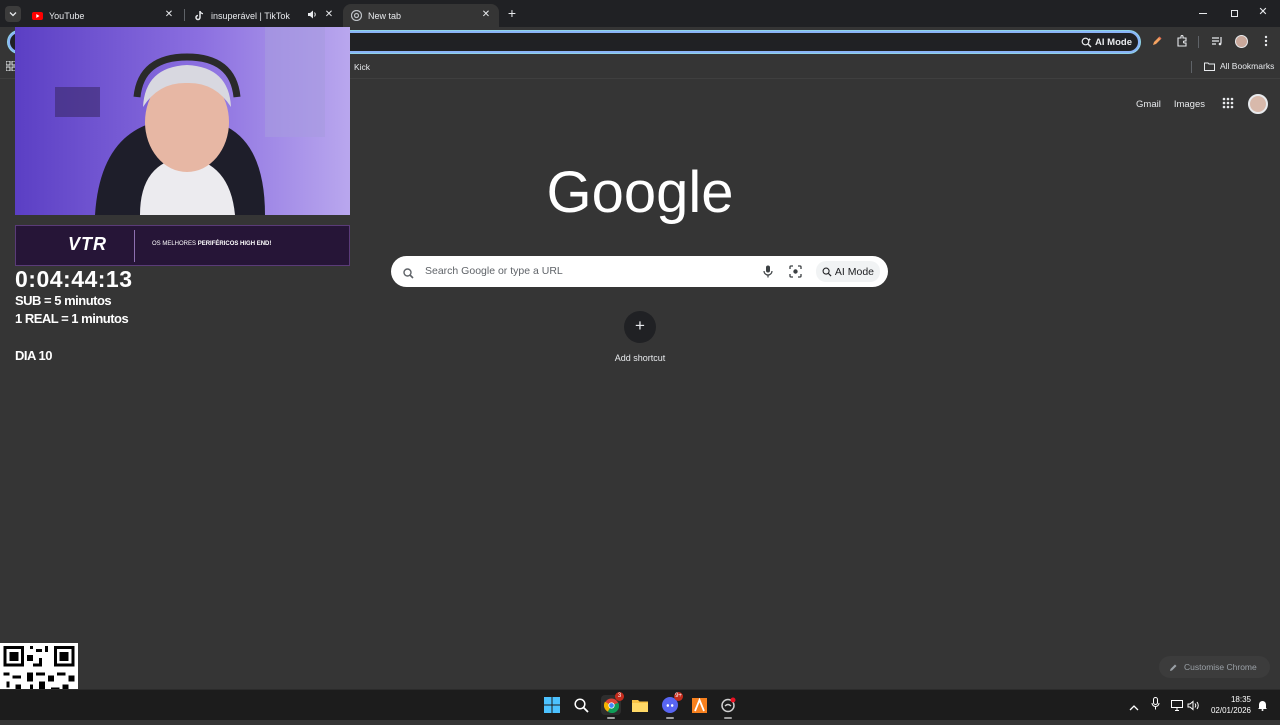  What do you see at coordinates (1247, 66) in the screenshot?
I see `all-bookmarks-label: All Bookmarks` at bounding box center [1247, 66].